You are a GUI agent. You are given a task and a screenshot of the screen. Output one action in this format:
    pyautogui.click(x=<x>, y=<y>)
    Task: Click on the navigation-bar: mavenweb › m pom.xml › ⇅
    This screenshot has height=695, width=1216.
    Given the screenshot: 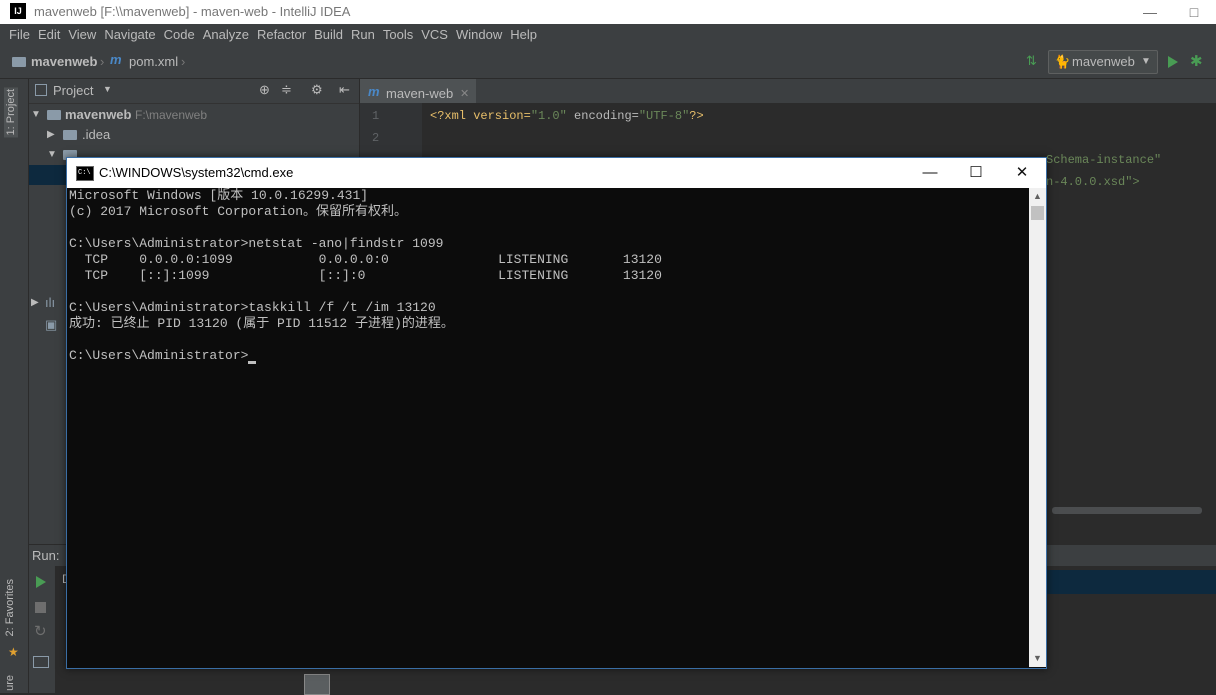 What is the action you would take?
    pyautogui.click(x=608, y=62)
    